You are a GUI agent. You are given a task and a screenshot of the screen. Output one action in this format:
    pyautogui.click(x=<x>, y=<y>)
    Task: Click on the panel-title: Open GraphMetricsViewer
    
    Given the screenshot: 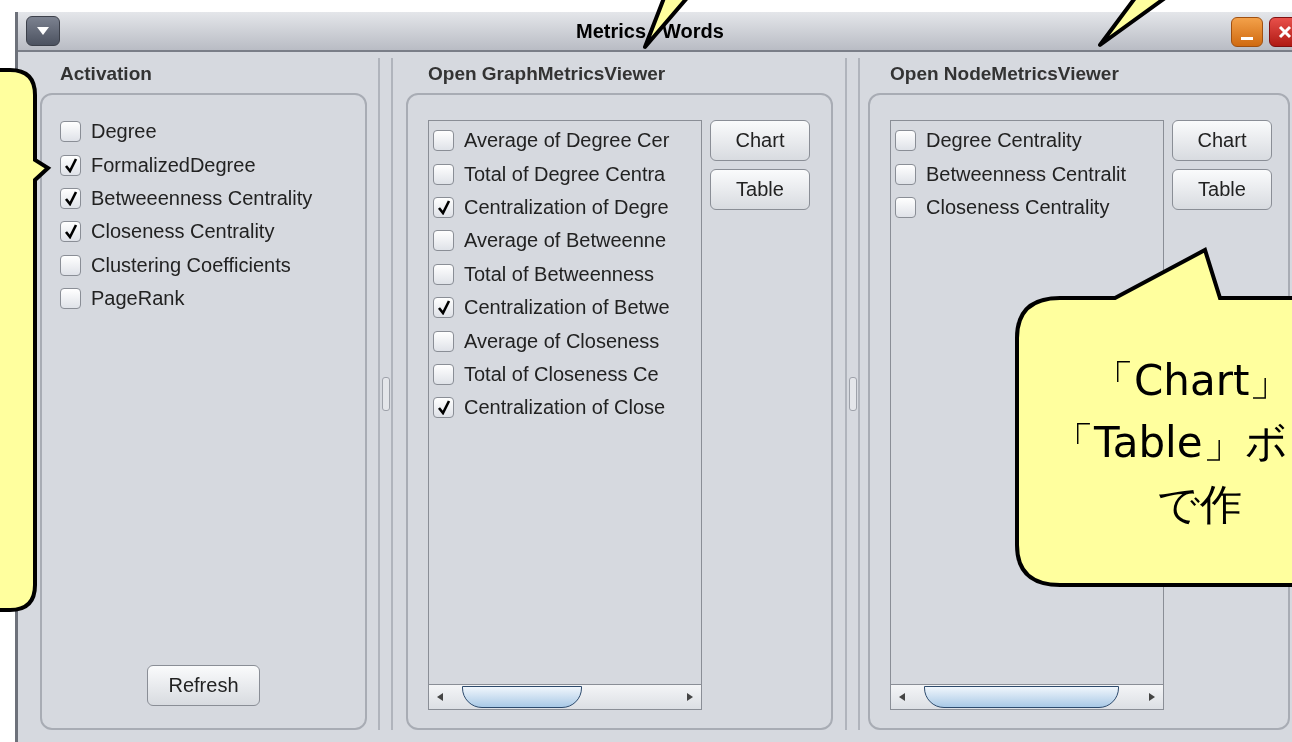 What is the action you would take?
    pyautogui.click(x=547, y=74)
    